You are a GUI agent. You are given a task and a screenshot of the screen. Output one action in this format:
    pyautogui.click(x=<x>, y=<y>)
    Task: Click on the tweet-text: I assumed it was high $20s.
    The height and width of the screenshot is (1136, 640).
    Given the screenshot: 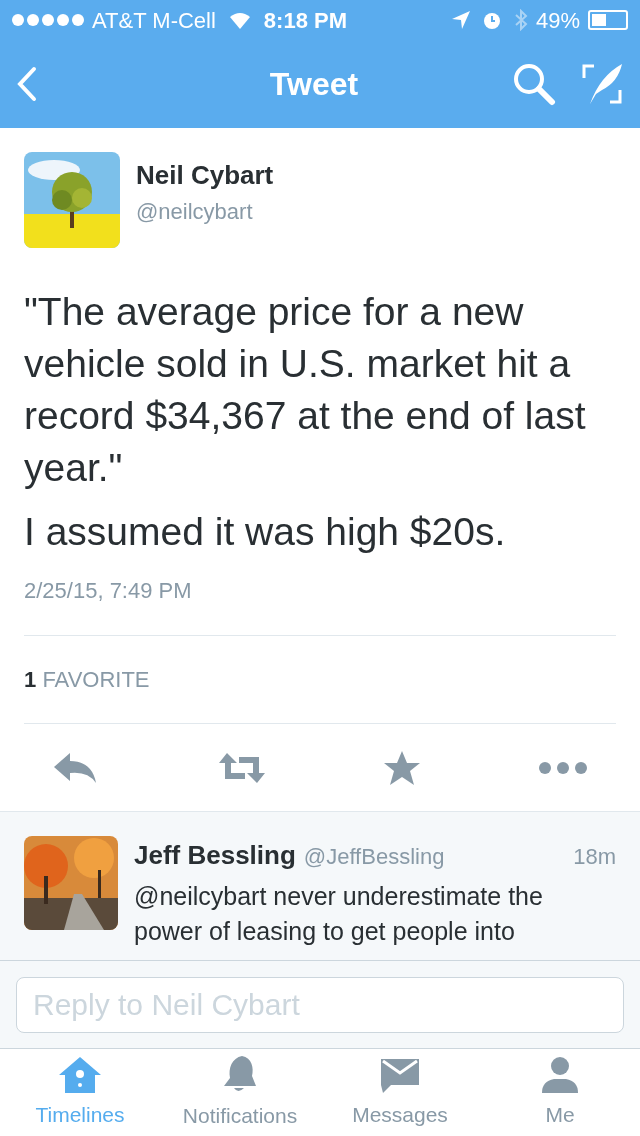 What is the action you would take?
    pyautogui.click(x=265, y=532)
    